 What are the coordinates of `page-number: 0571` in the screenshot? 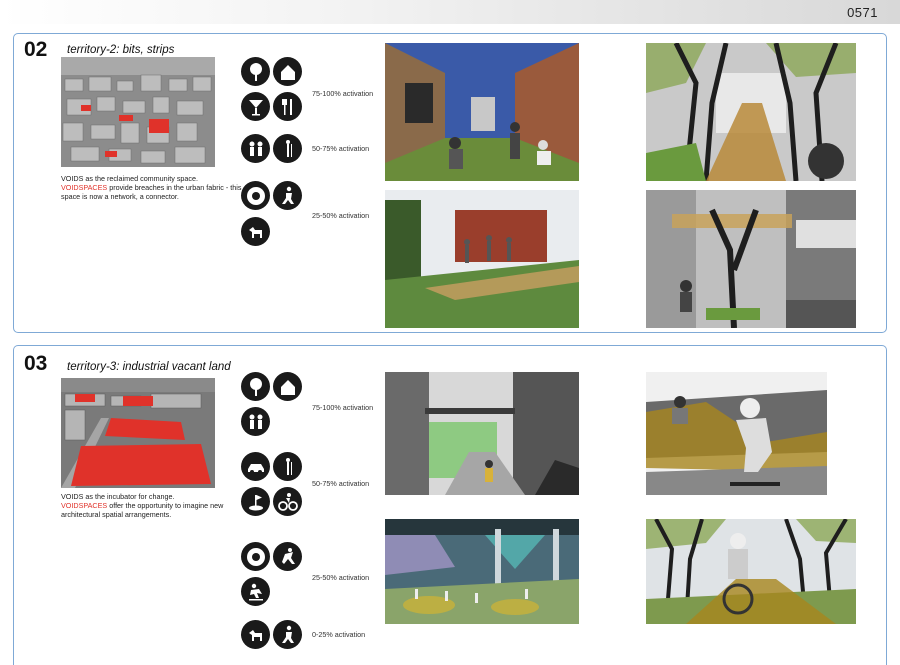 It's located at (862, 12).